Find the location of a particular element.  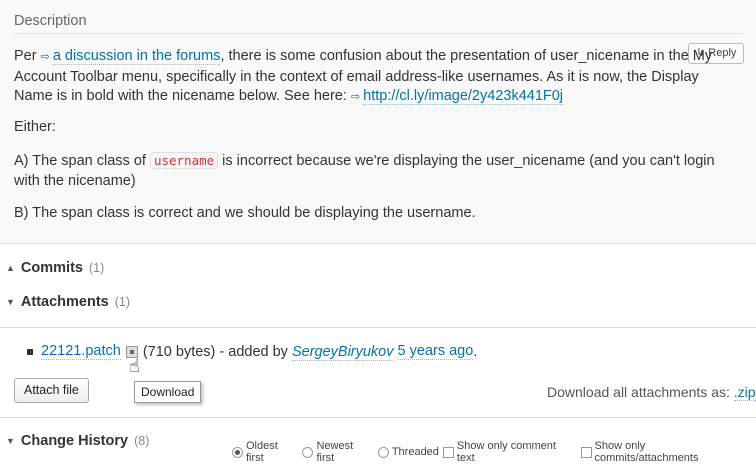

attach-file-button: Attach file is located at coordinates (51, 390).